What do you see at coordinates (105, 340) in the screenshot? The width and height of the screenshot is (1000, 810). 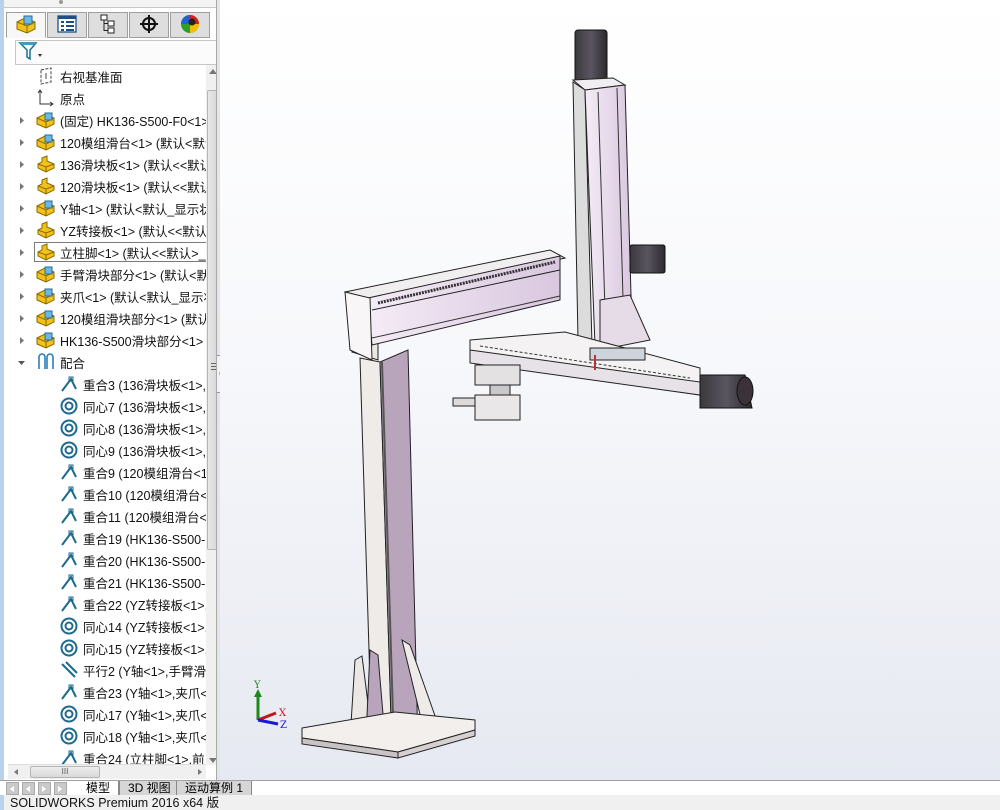 I see `tree-item: HK136-S500滑块部分<1>` at bounding box center [105, 340].